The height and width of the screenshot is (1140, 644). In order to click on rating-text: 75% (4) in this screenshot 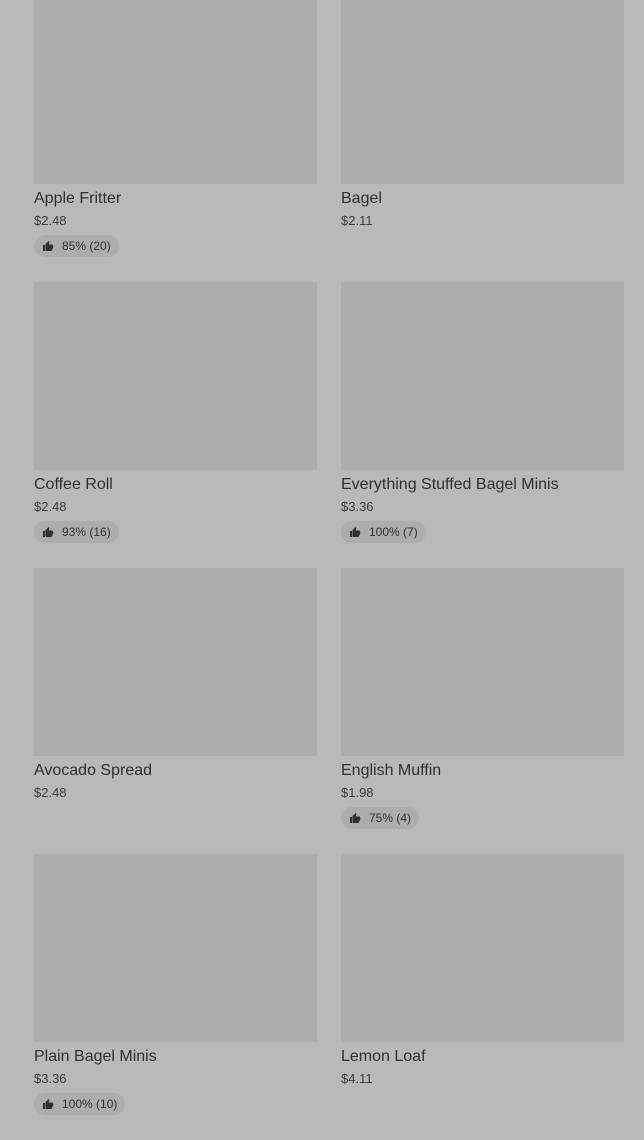, I will do `click(390, 818)`.